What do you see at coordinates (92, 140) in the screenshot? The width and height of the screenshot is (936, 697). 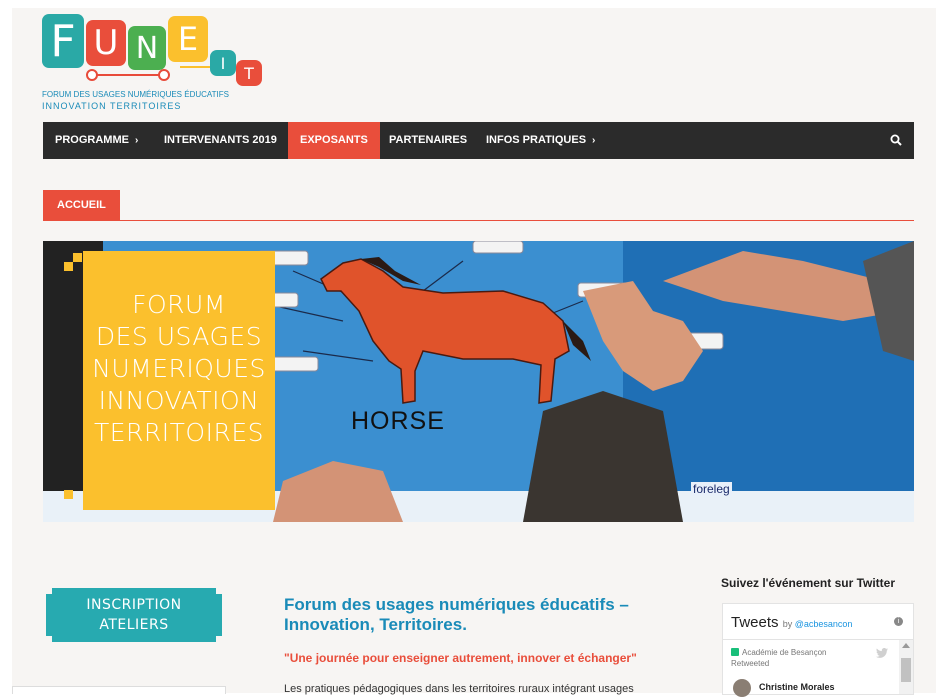 I see `nav-item-label: PROGRAMME` at bounding box center [92, 140].